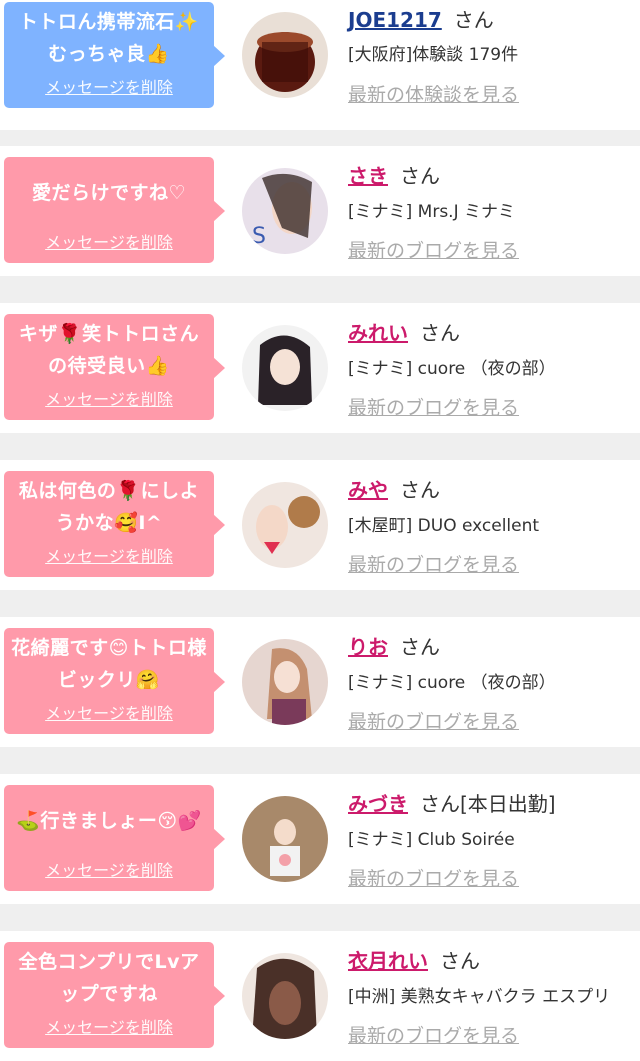 The image size is (640, 1061). I want to click on user-name-link: りお, so click(368, 647).